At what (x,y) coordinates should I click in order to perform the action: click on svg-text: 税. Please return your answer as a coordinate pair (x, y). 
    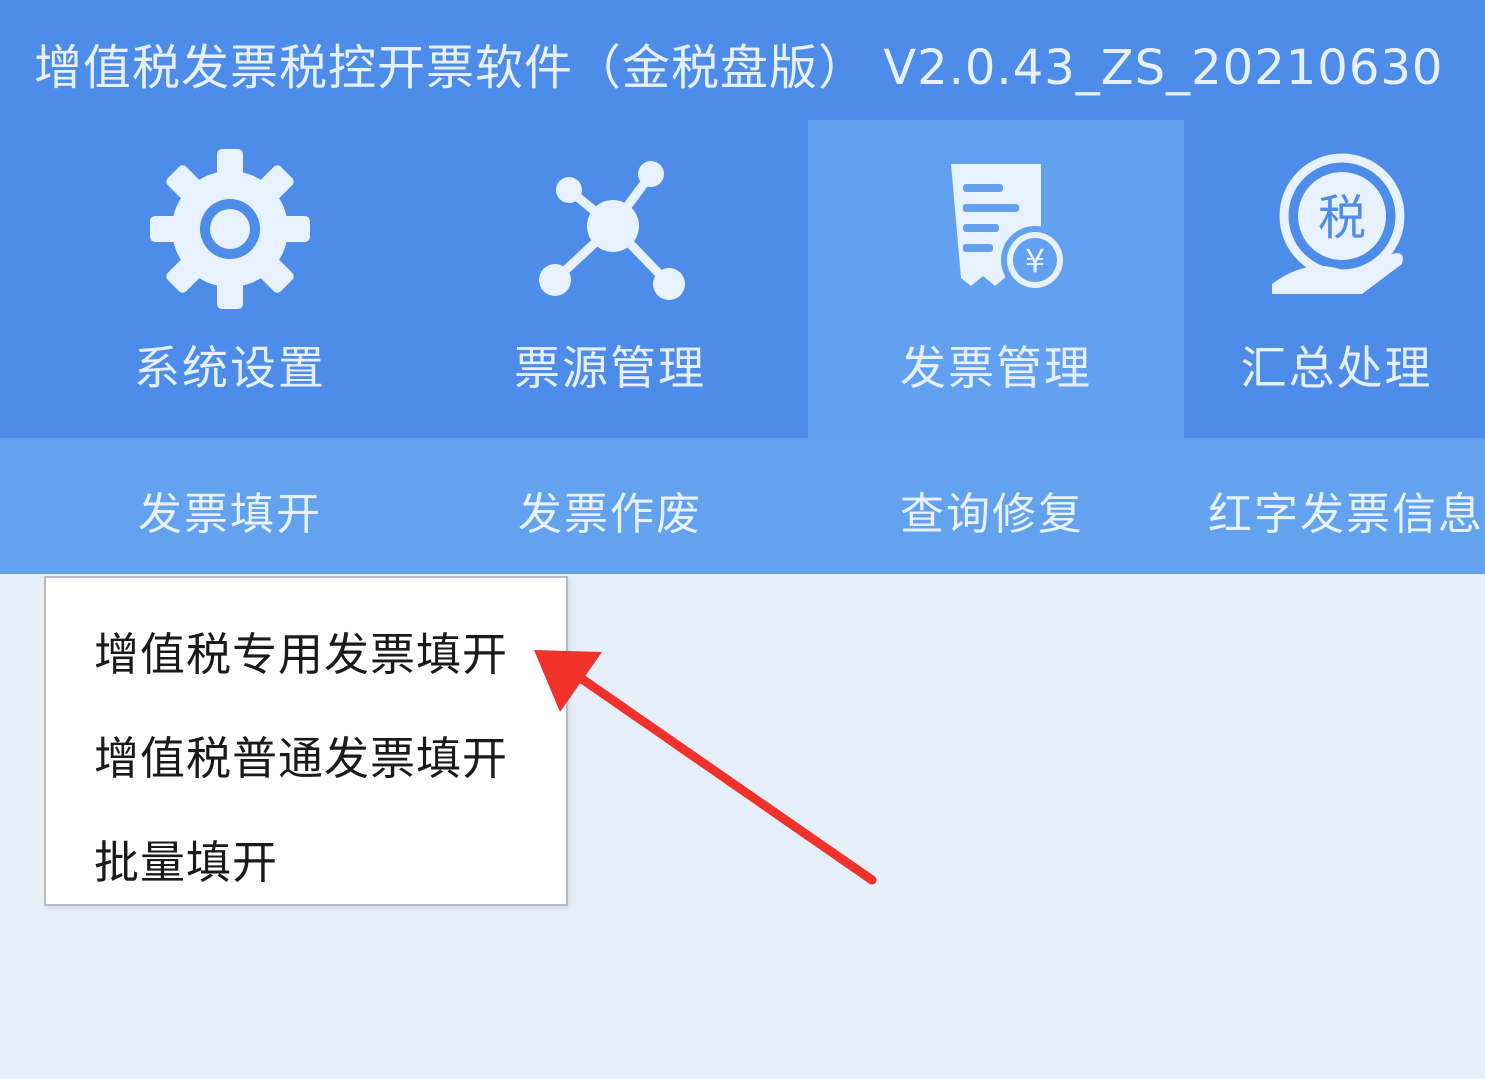
    Looking at the image, I should click on (1341, 218).